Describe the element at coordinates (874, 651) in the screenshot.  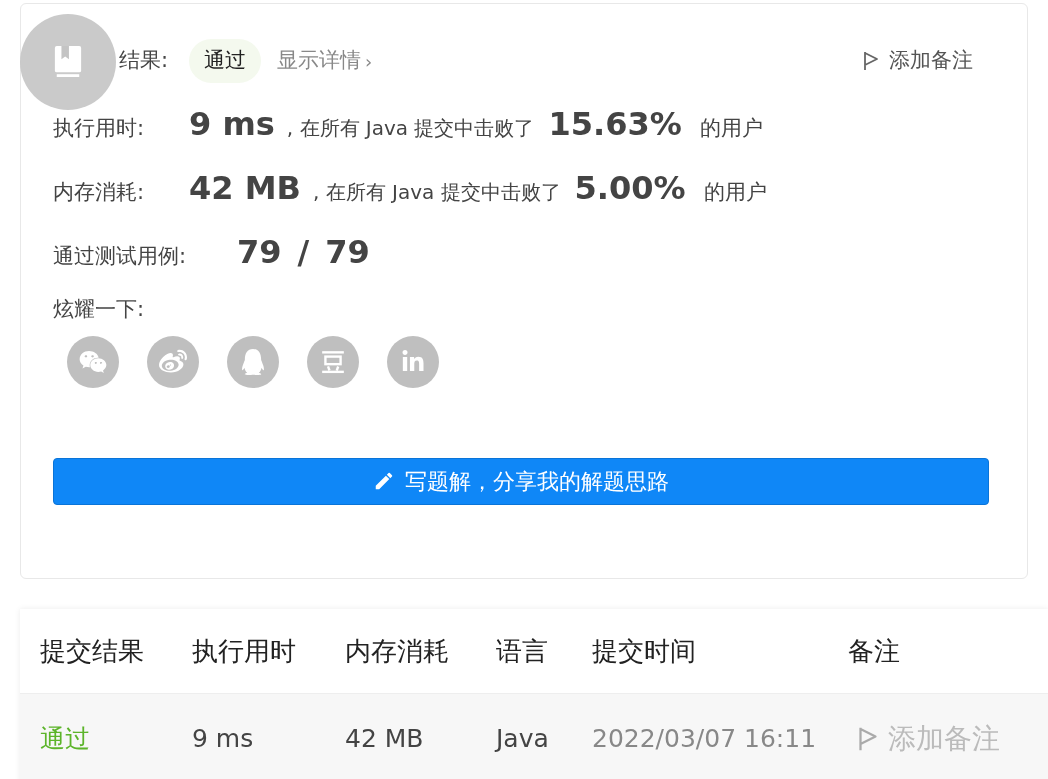
I see `column-header: 备注` at that location.